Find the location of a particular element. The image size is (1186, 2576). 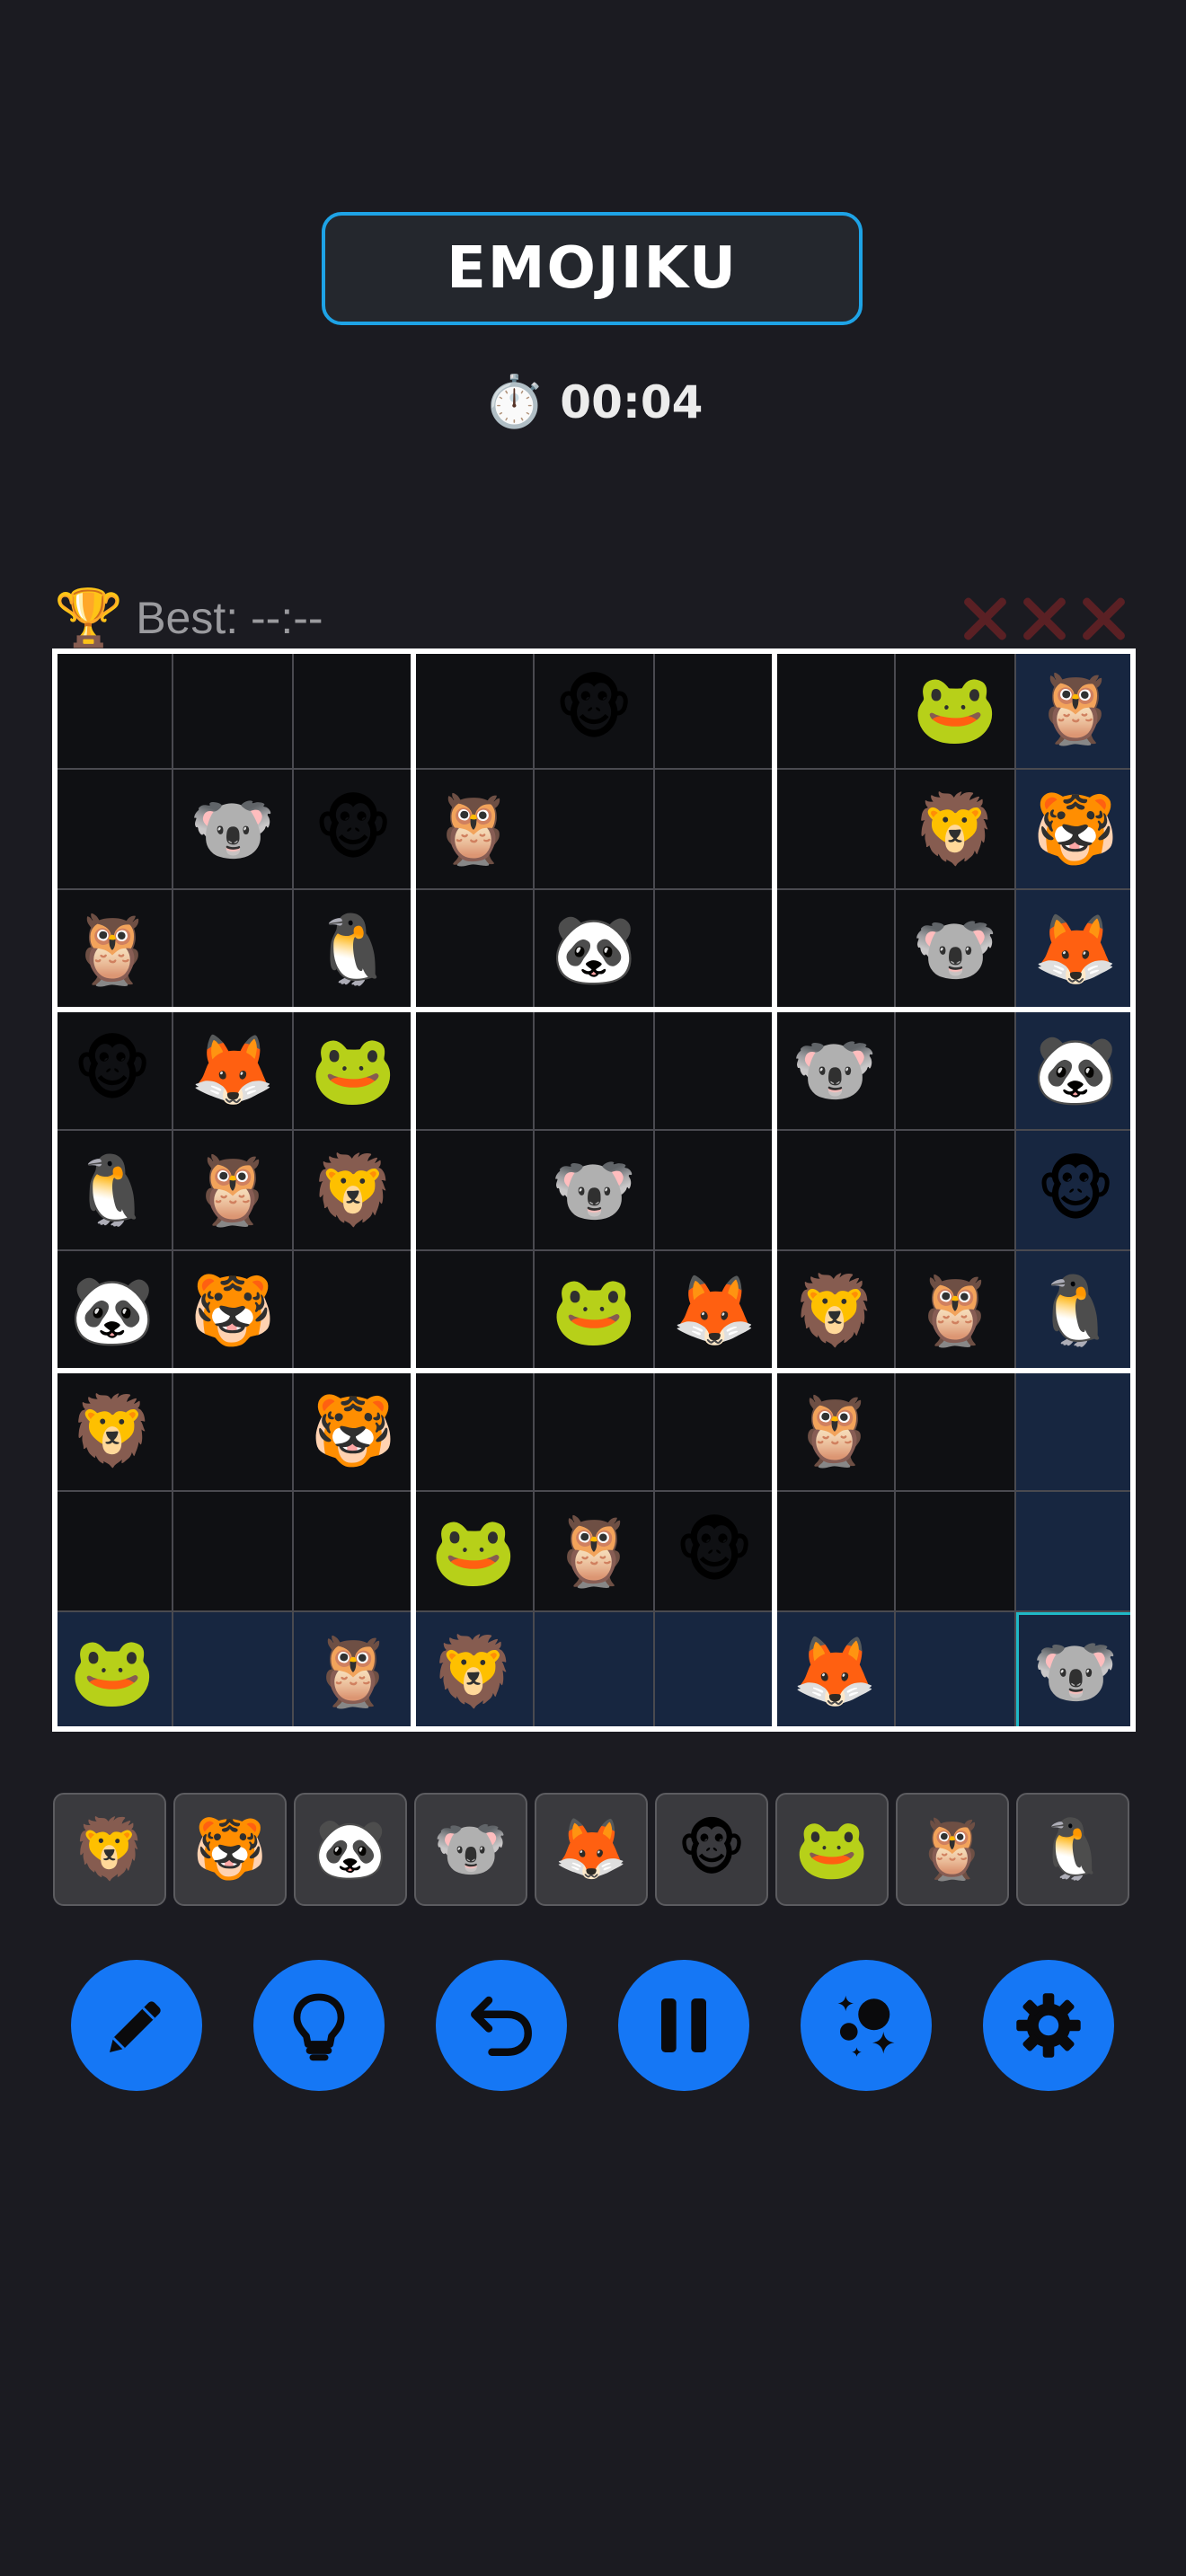

palette-fox-button: 🦊 is located at coordinates (591, 1849).